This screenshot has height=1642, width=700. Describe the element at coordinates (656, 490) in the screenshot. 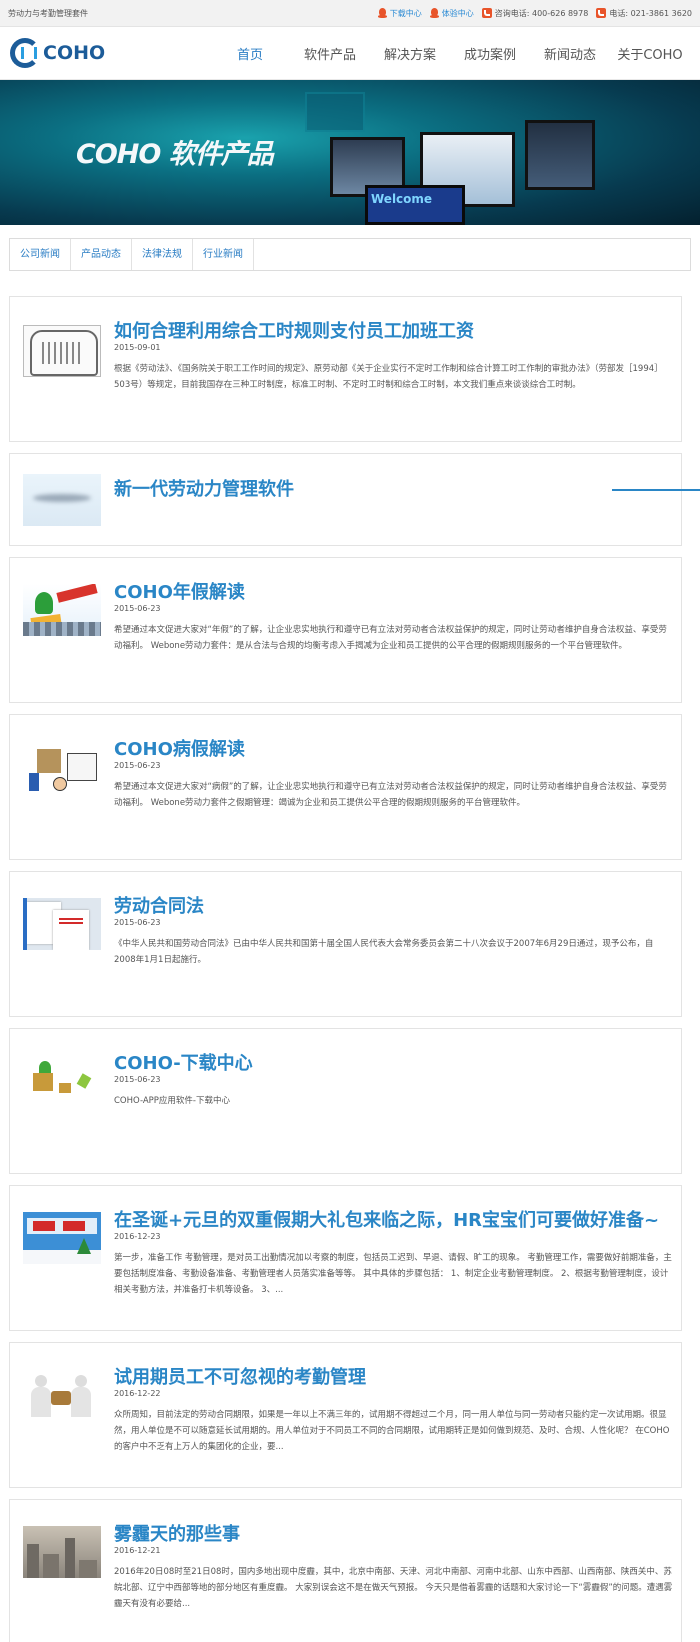

I see `decorative-line` at that location.